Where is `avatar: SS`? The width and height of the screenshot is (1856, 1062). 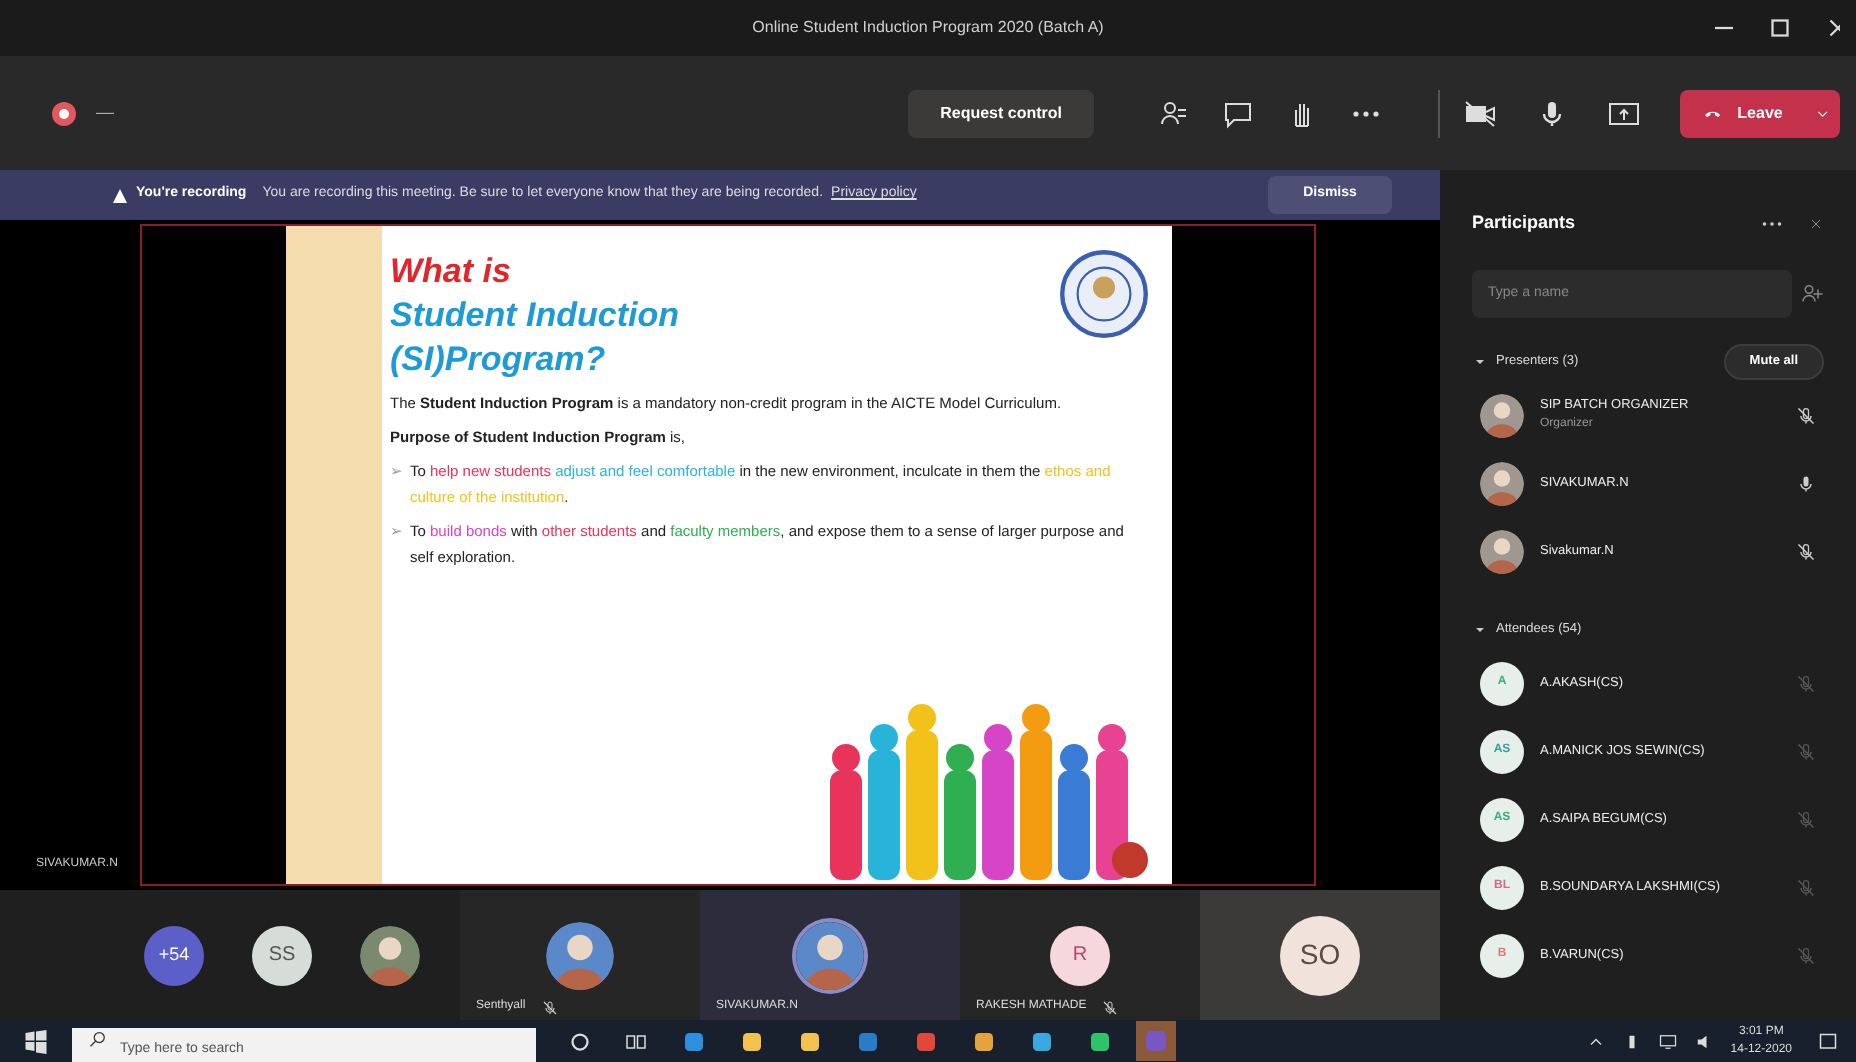
avatar: SS is located at coordinates (282, 955).